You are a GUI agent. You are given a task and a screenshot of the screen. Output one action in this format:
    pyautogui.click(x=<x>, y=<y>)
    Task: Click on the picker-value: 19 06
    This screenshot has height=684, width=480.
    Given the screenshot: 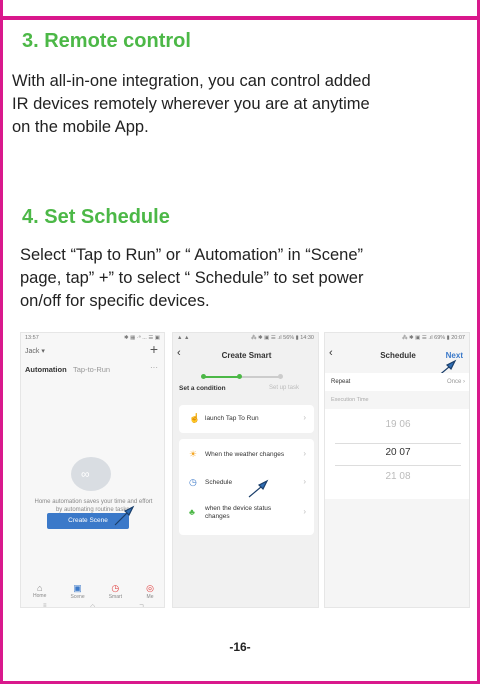 What is the action you would take?
    pyautogui.click(x=397, y=424)
    